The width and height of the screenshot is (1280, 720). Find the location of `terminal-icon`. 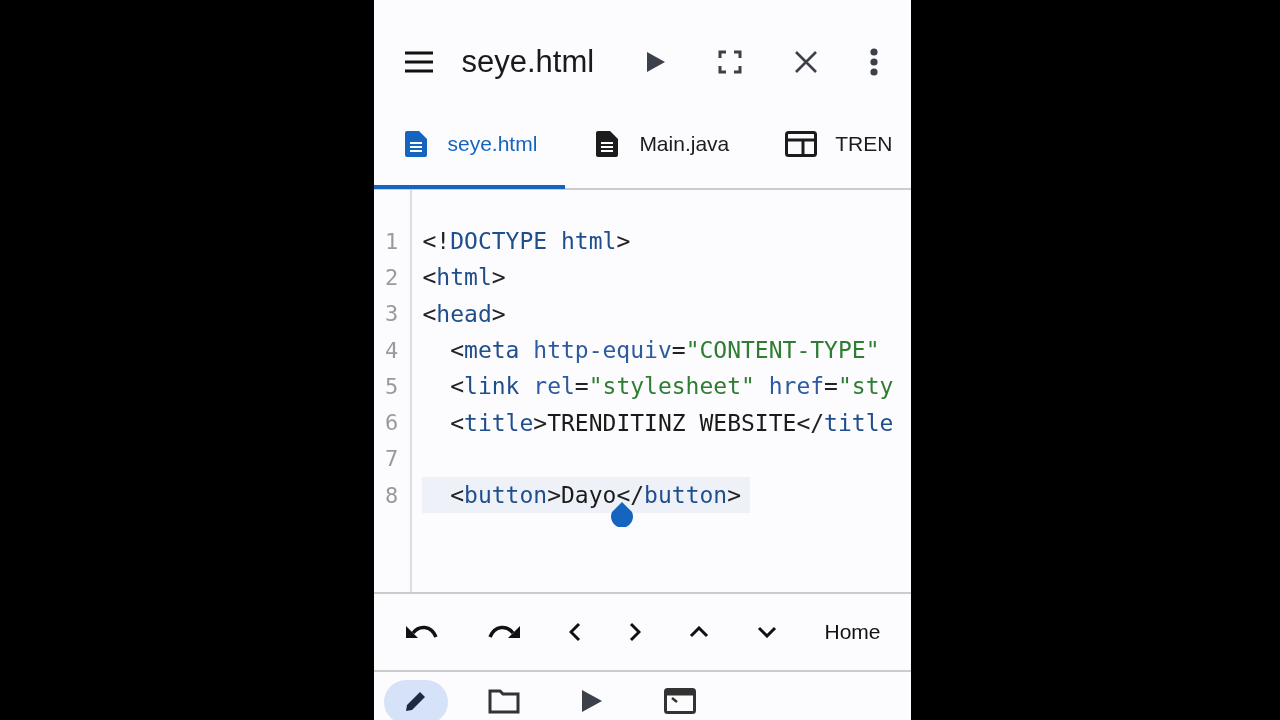

terminal-icon is located at coordinates (679, 701).